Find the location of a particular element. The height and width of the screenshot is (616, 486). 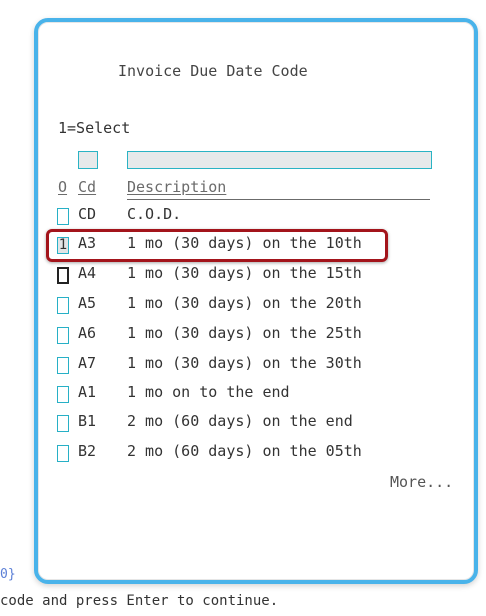

code-cell: A1 is located at coordinates (87, 392).